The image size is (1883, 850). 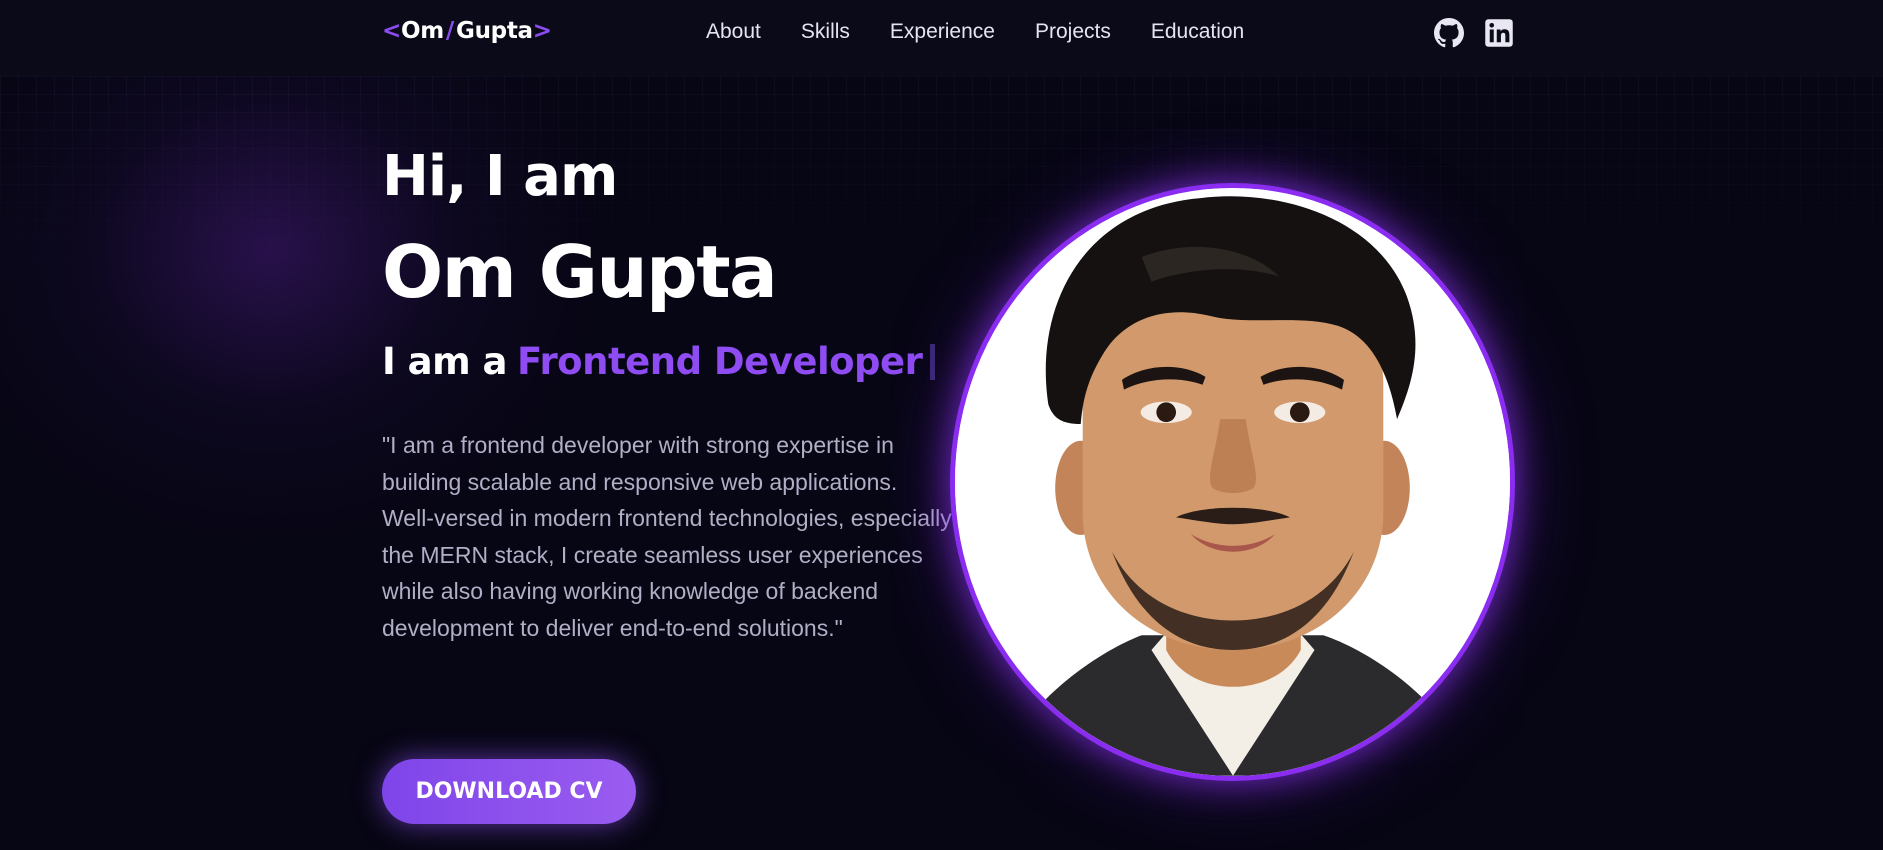 What do you see at coordinates (720, 361) in the screenshot?
I see `role-typed-text: Frontend Developer` at bounding box center [720, 361].